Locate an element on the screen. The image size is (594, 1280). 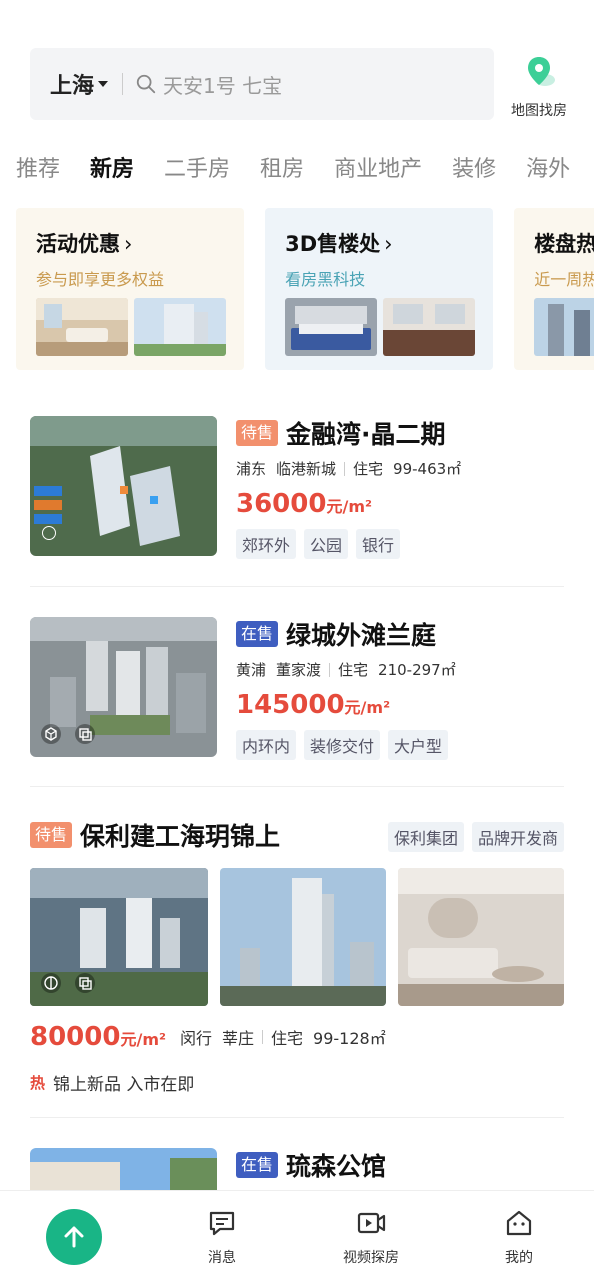
listing-card: 在售 琉森公馆 is located at coordinates (297, 1169).